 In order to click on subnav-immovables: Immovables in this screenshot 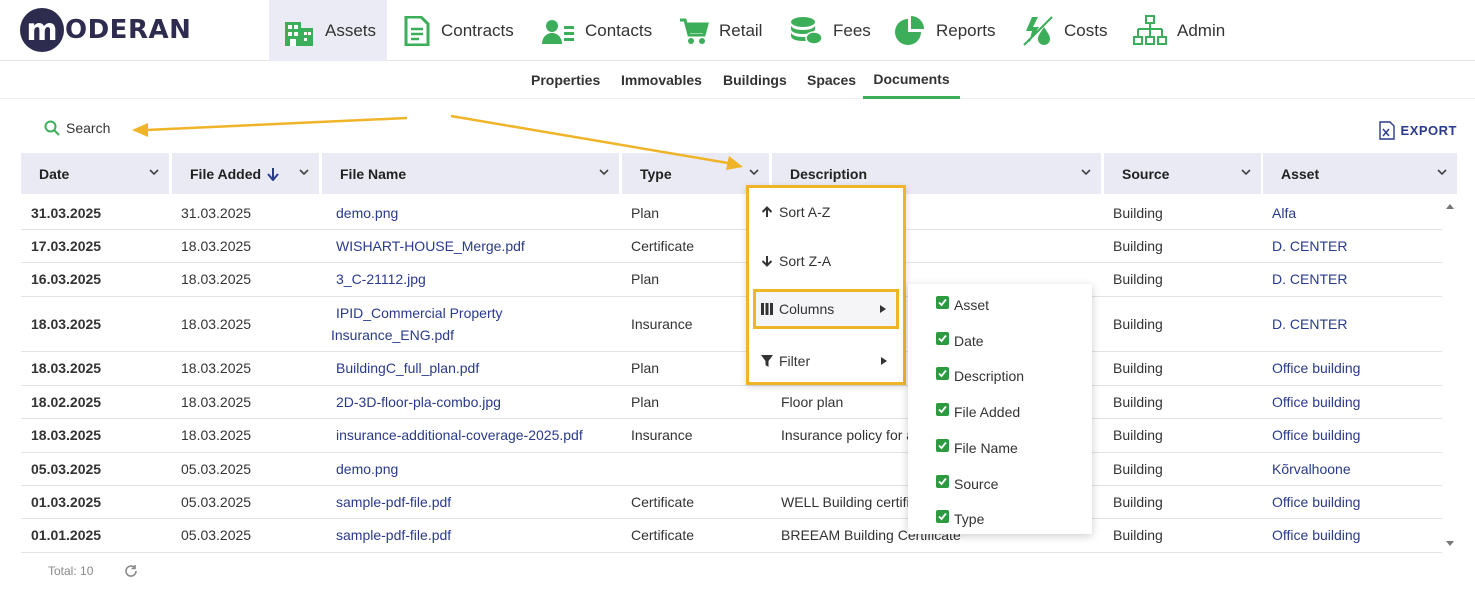, I will do `click(661, 80)`.